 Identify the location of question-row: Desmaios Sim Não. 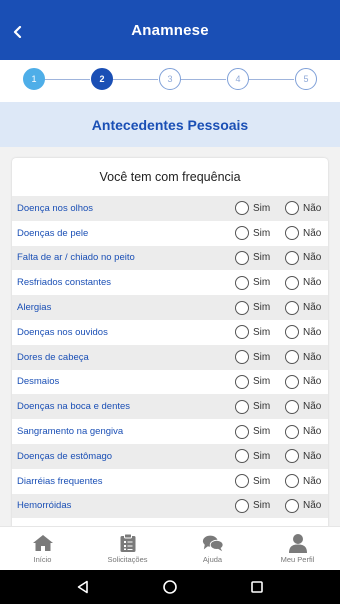
(170, 382).